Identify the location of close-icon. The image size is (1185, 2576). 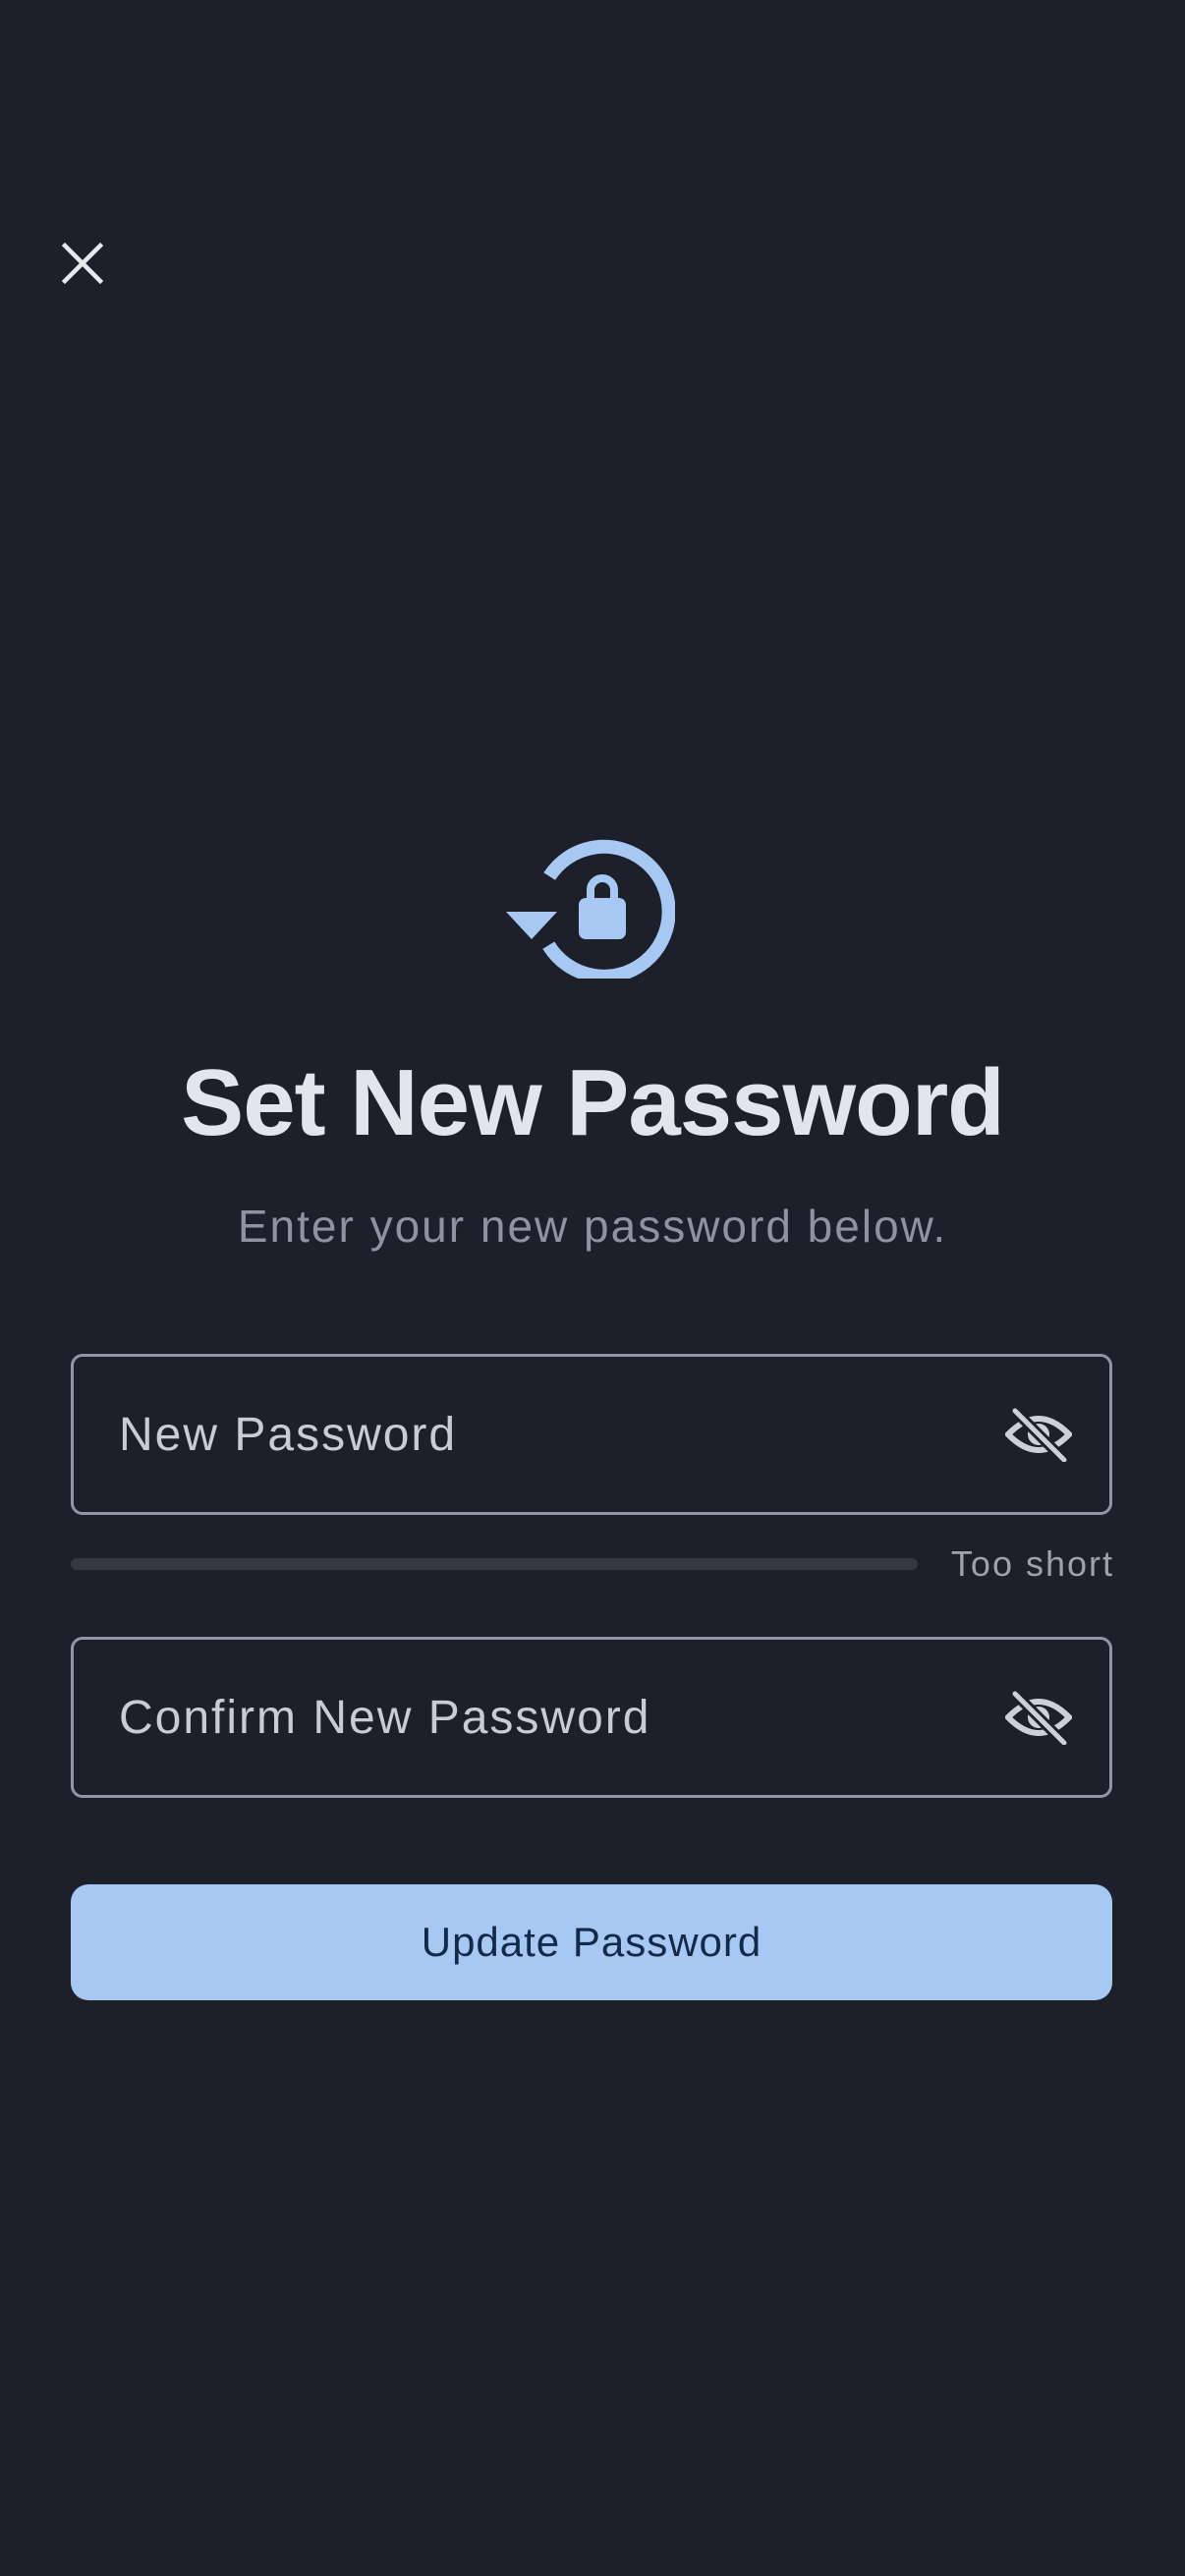
(83, 263).